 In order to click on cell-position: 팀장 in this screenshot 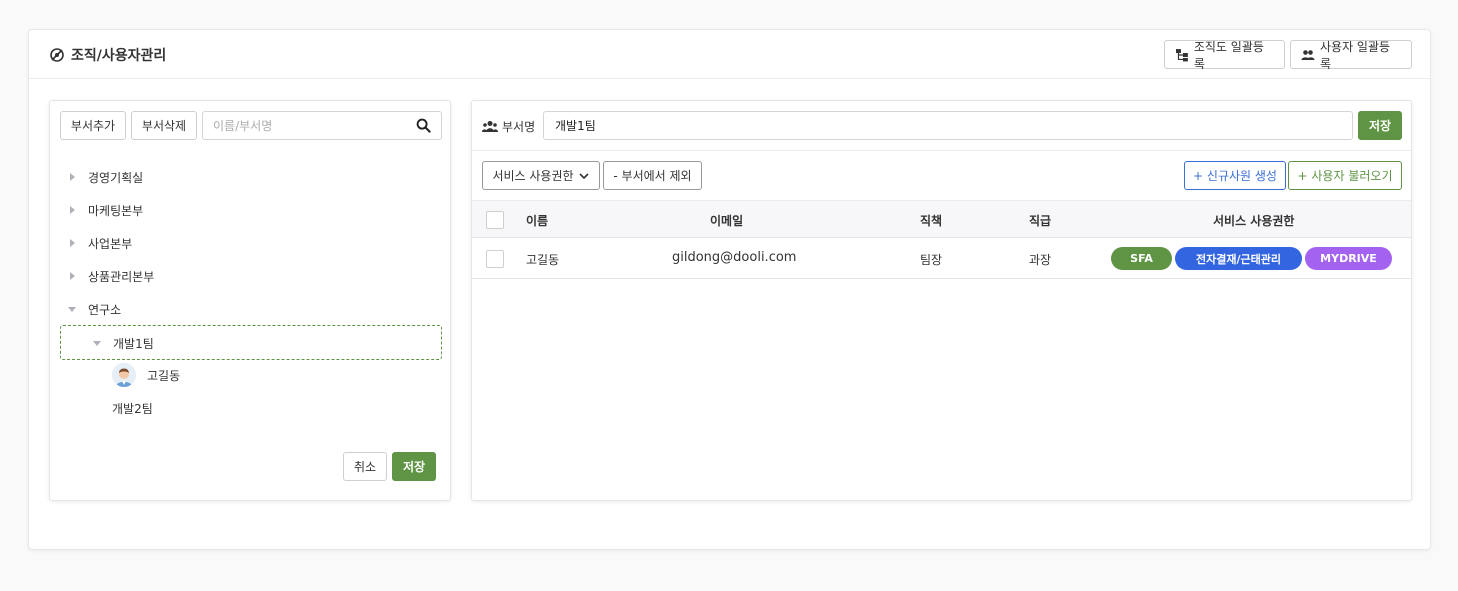, I will do `click(931, 260)`.